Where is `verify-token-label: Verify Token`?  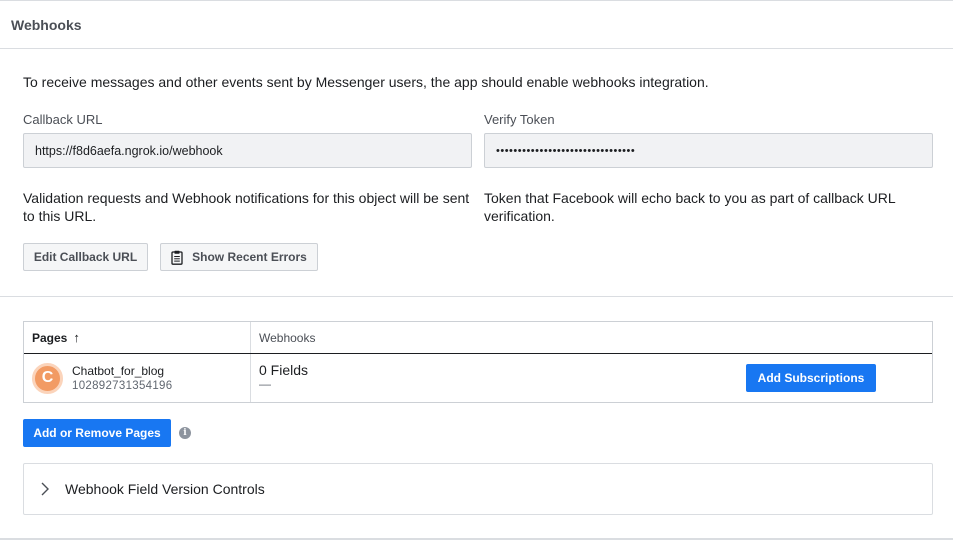 verify-token-label: Verify Token is located at coordinates (519, 119).